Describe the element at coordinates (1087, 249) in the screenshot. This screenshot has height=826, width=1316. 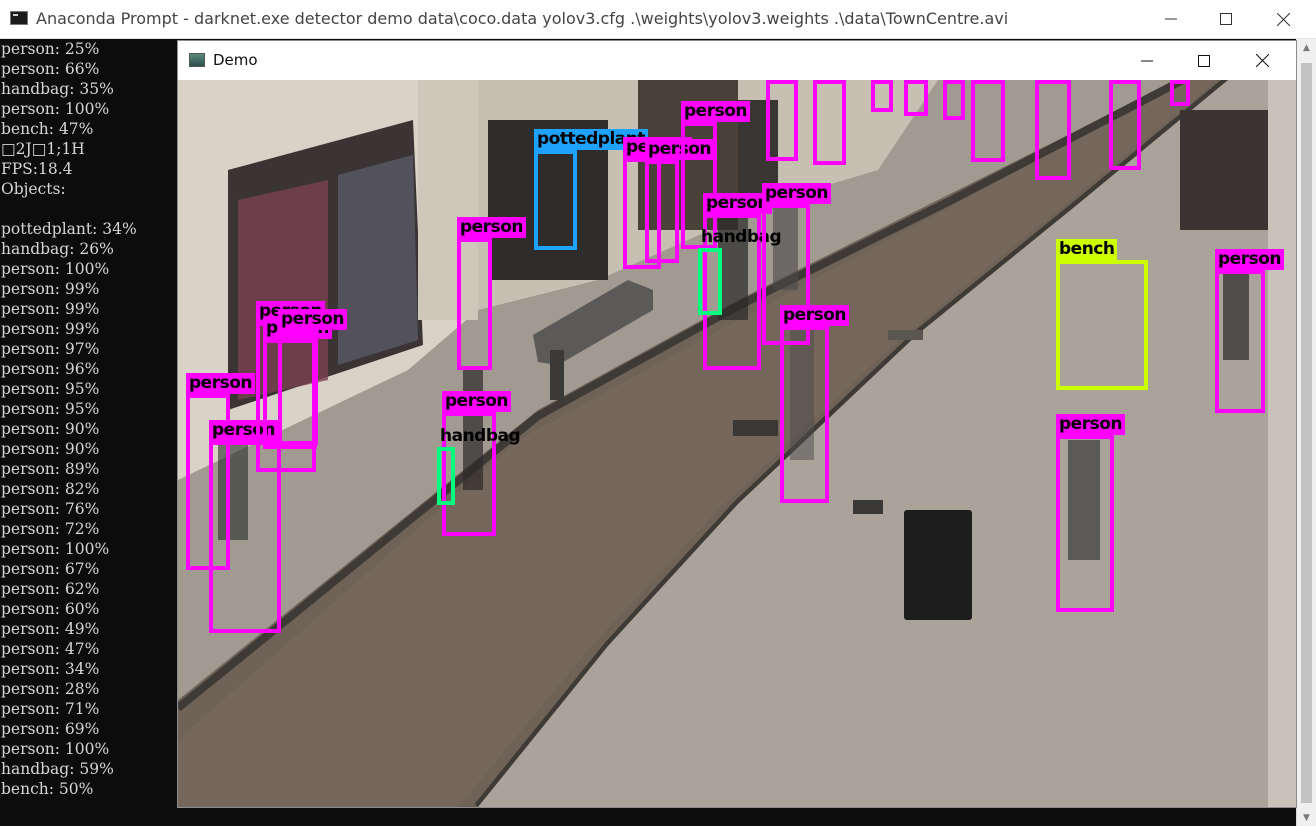
I see `detection-label: bench` at that location.